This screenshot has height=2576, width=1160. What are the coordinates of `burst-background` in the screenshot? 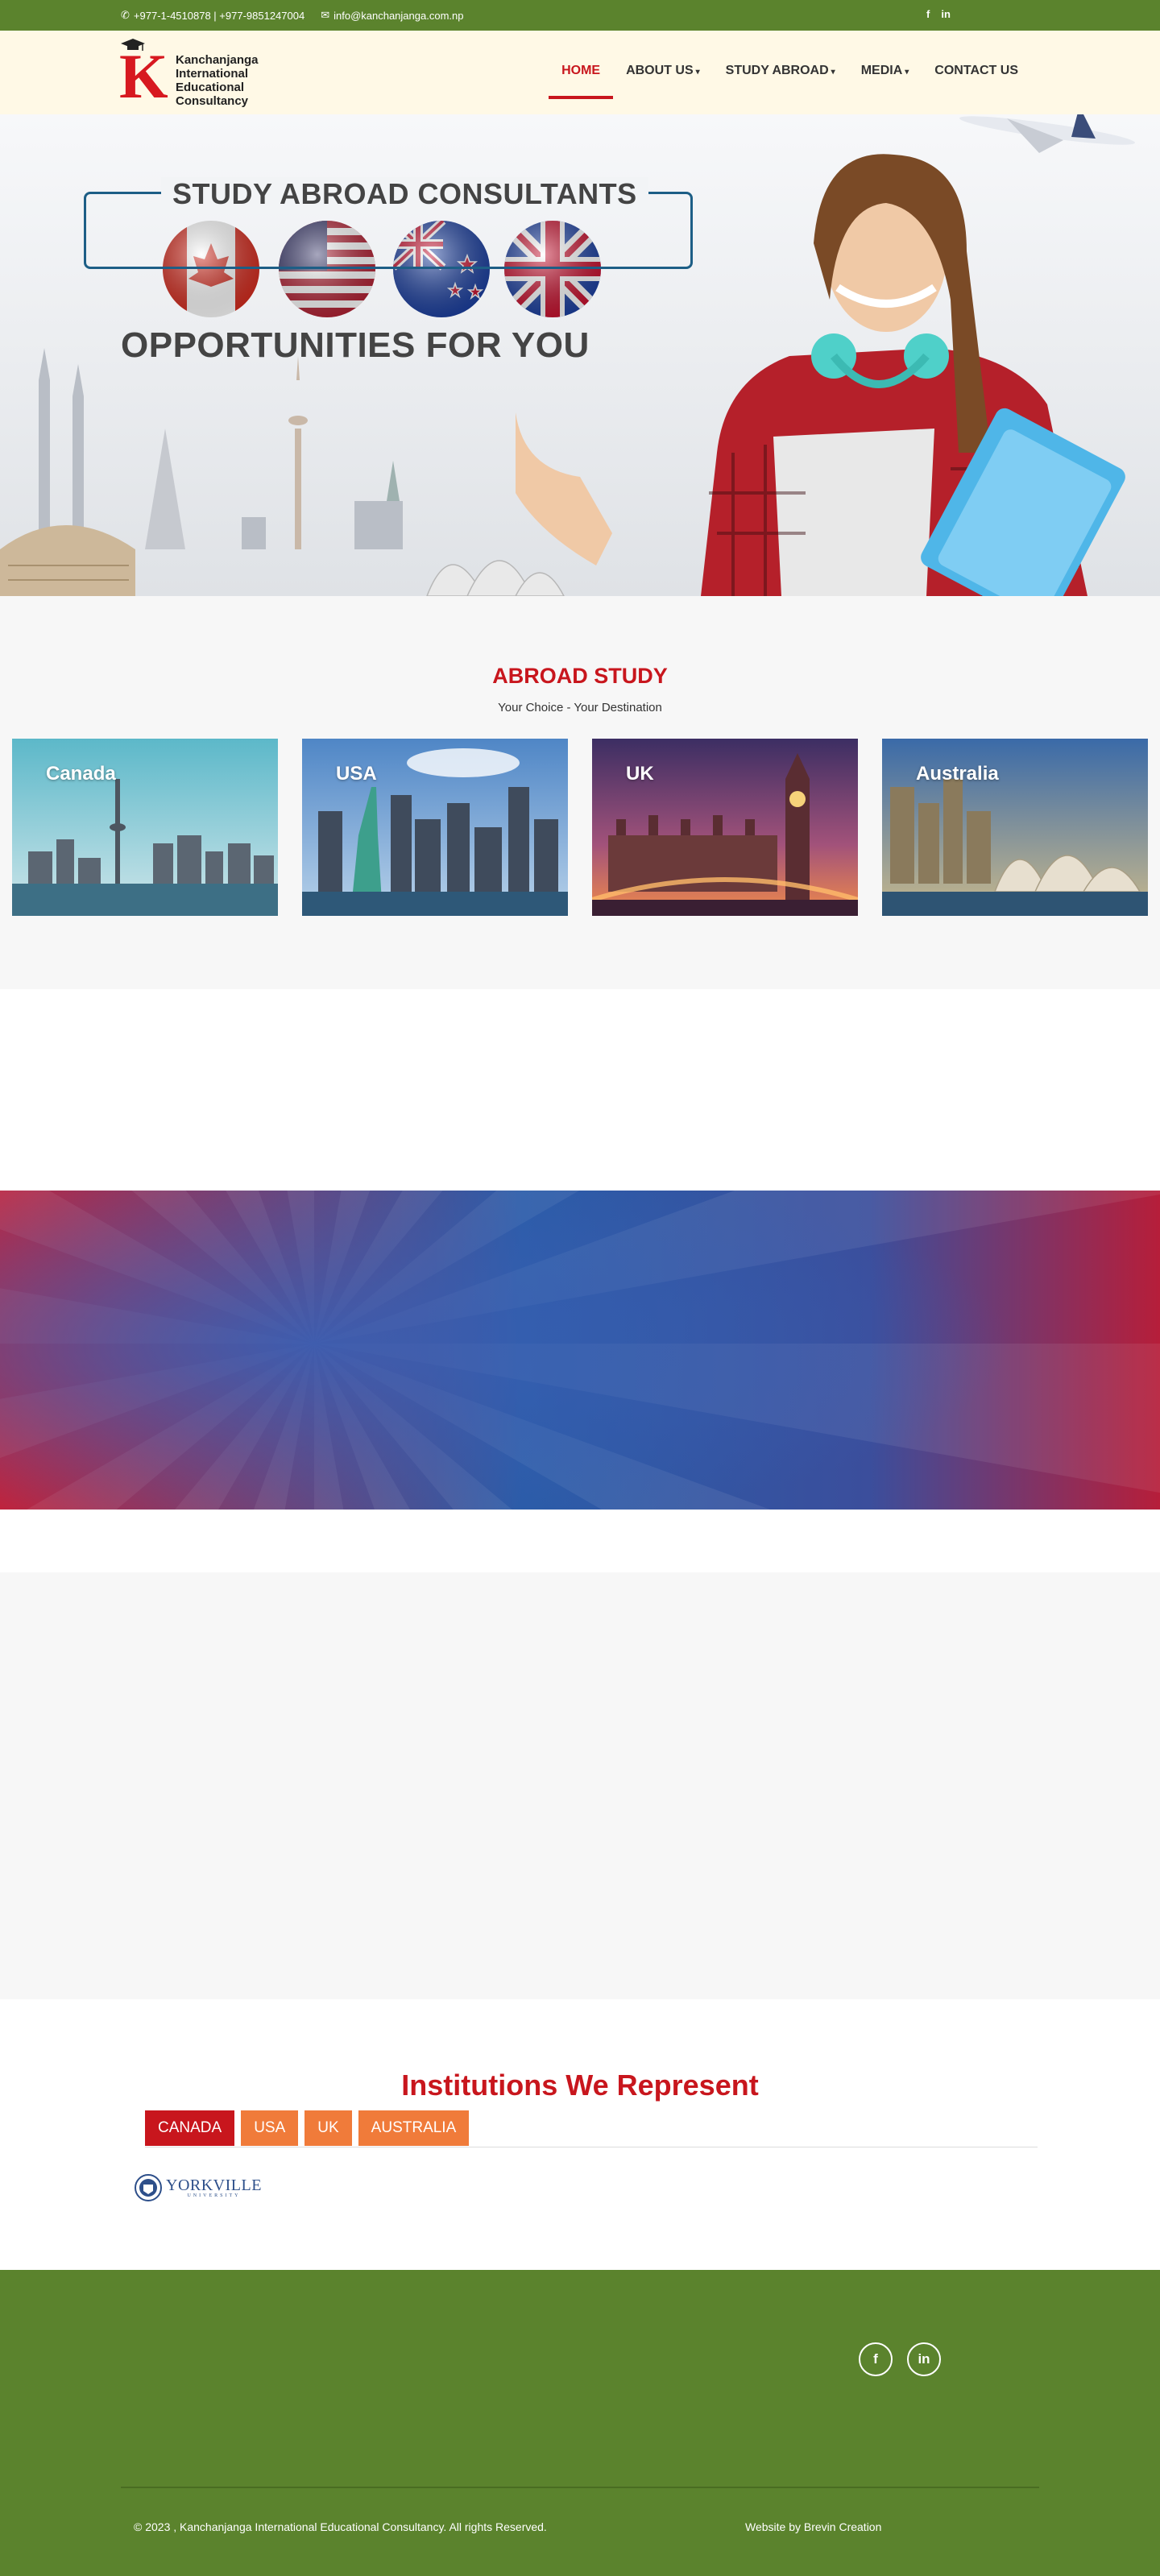 It's located at (580, 1350).